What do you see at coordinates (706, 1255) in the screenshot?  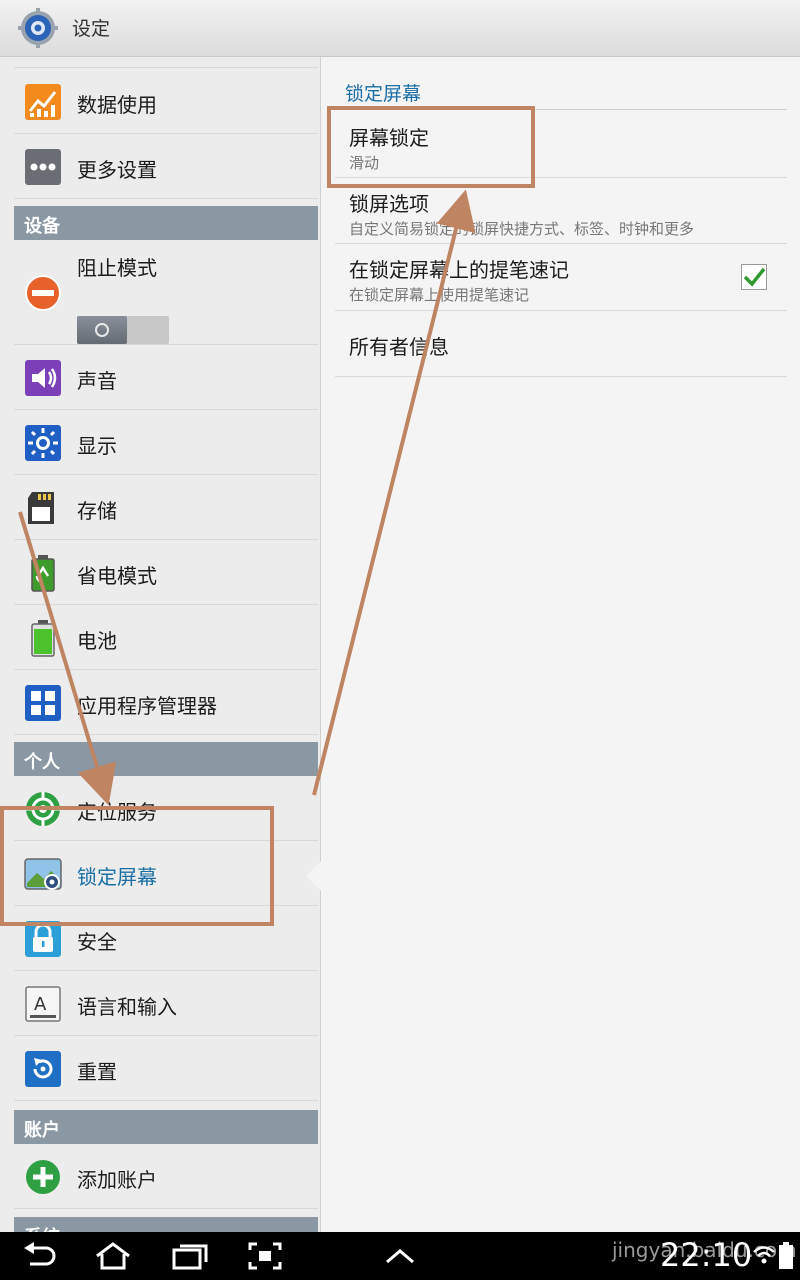 I see `status-clock: 22:10` at bounding box center [706, 1255].